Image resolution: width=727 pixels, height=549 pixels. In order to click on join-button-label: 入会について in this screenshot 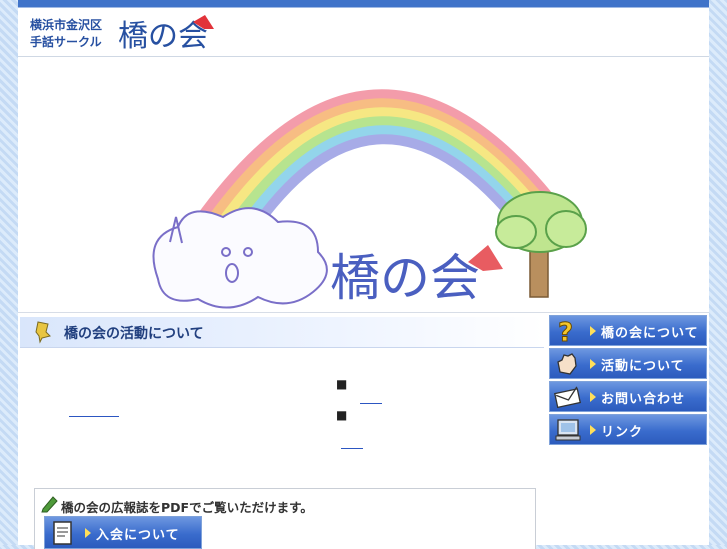, I will do `click(138, 535)`.